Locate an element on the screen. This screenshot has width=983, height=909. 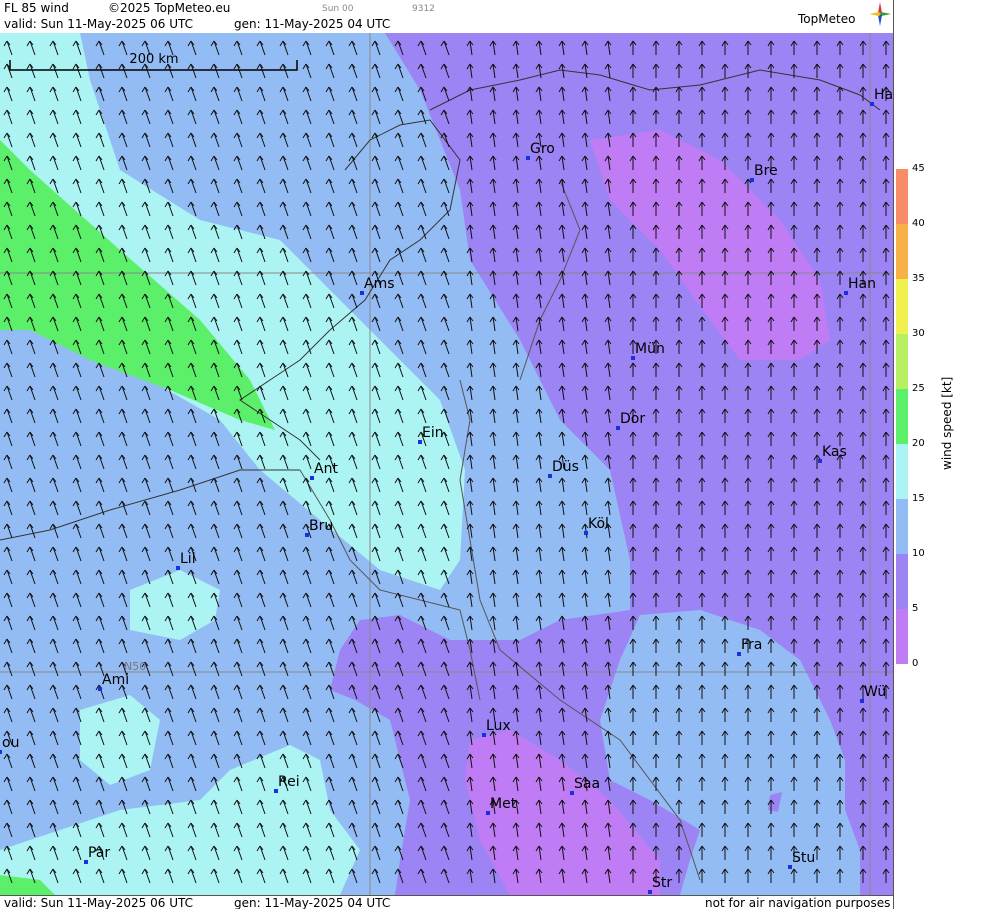
city-label: Ams is located at coordinates (379, 284).